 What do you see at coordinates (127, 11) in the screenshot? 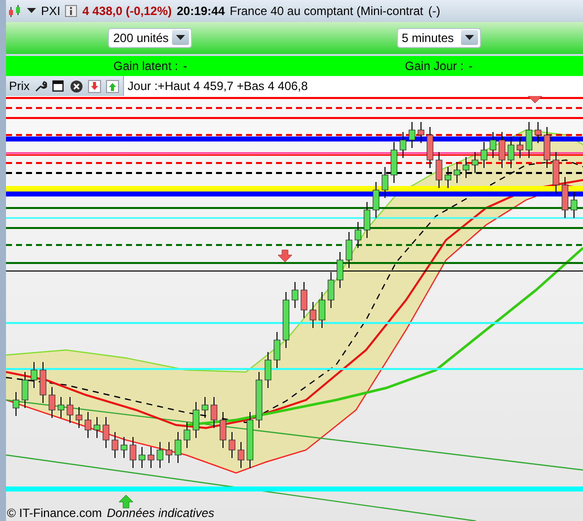
I see `price-change: 4 438,0 (-0,12%)` at bounding box center [127, 11].